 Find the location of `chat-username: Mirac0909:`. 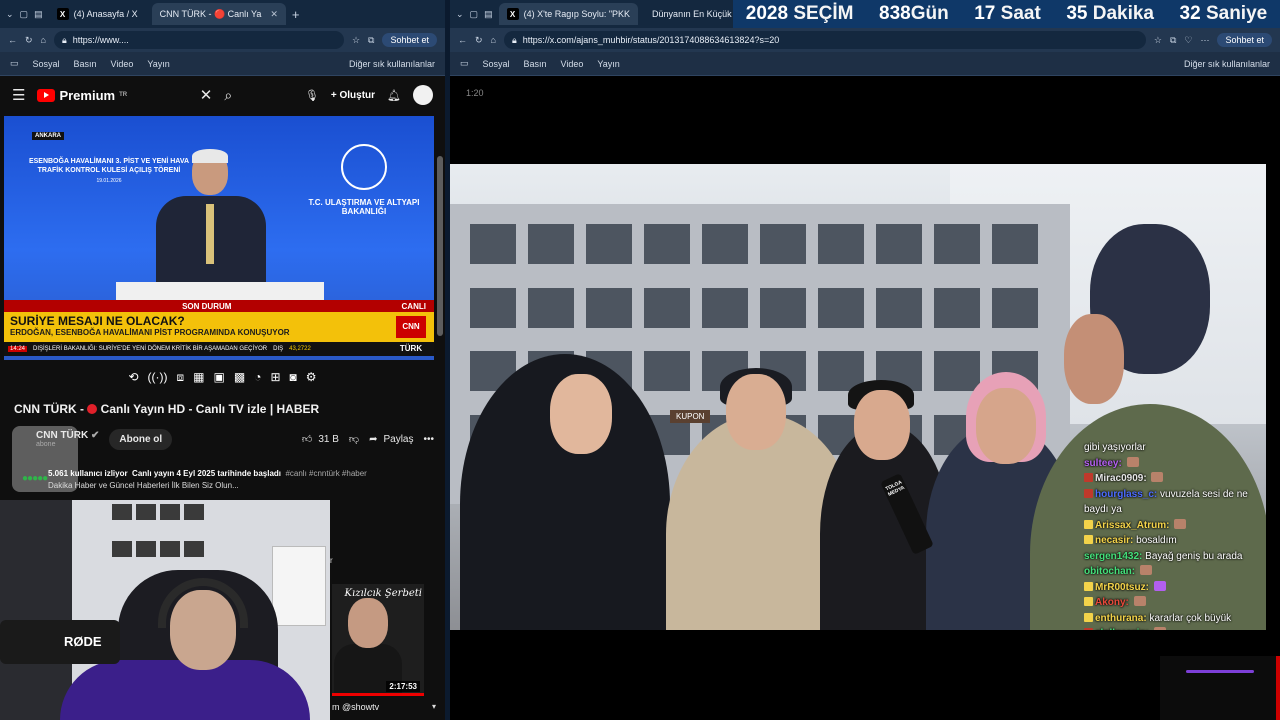

chat-username: Mirac0909: is located at coordinates (1121, 478).